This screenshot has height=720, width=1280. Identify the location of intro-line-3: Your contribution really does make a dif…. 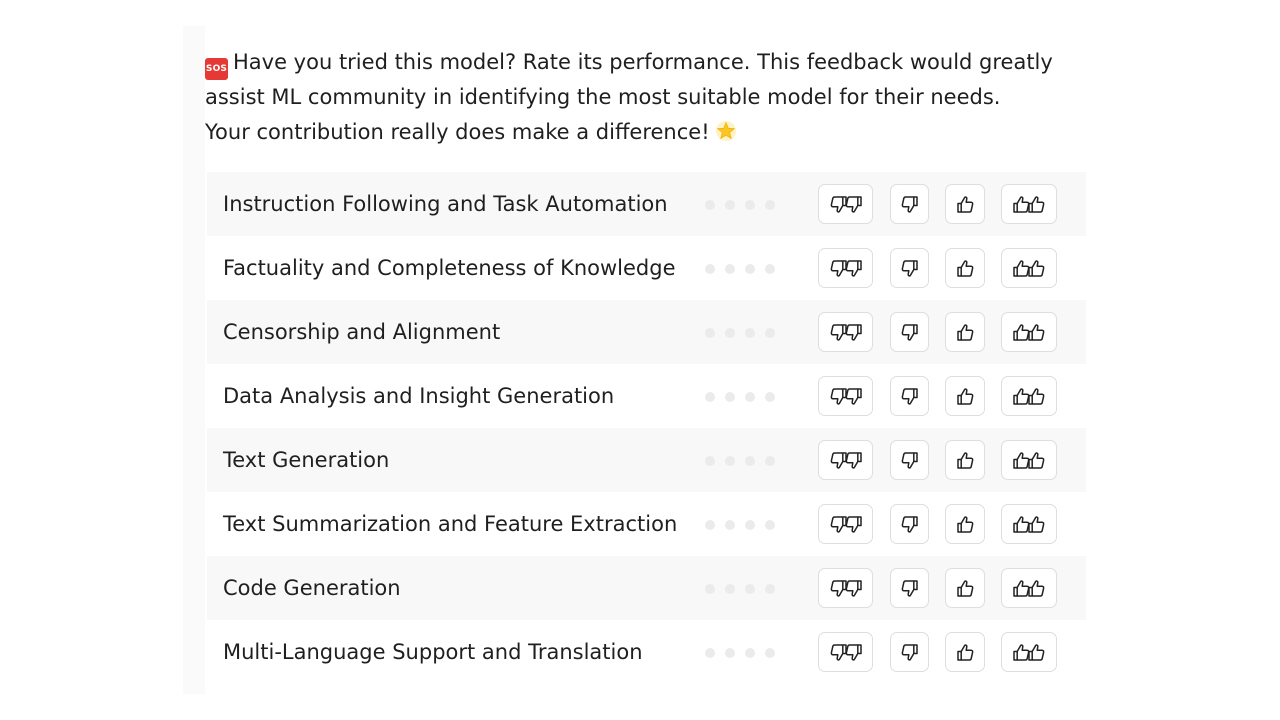
(655, 134).